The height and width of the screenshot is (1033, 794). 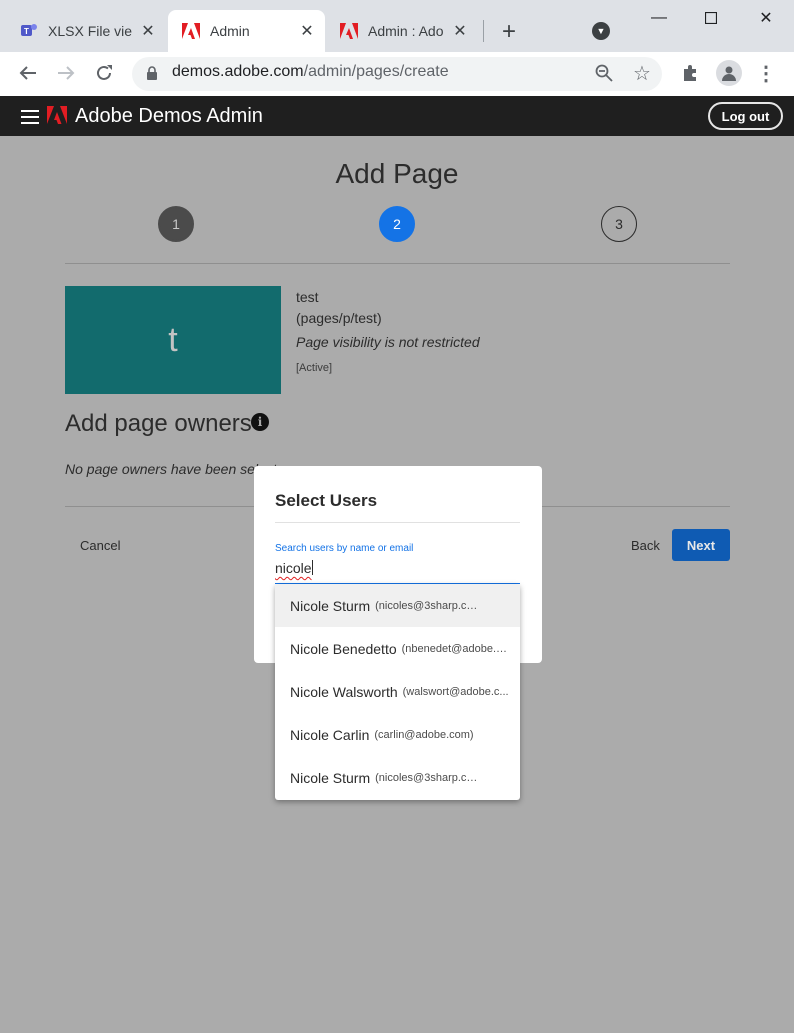 What do you see at coordinates (483, 31) in the screenshot?
I see `tab-separator` at bounding box center [483, 31].